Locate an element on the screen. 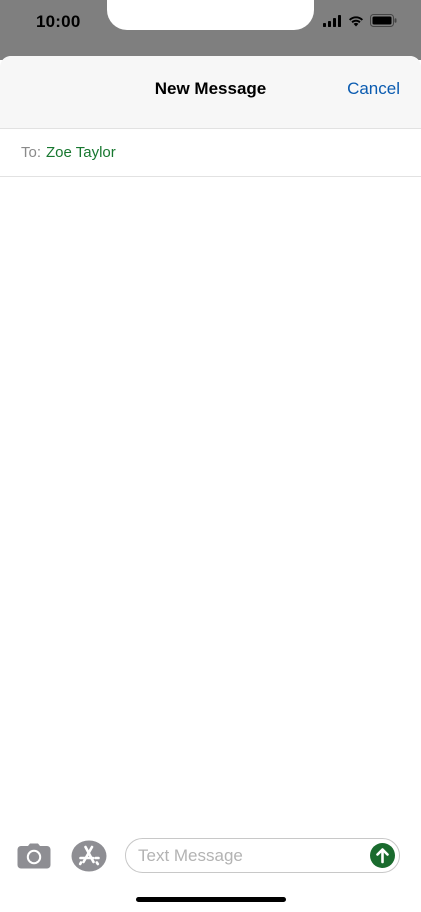  status-time: 10:00 is located at coordinates (58, 21).